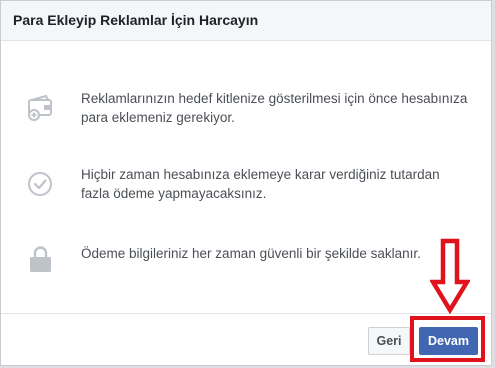 This screenshot has width=495, height=368. I want to click on annotation-arrow-down-icon, so click(450, 276).